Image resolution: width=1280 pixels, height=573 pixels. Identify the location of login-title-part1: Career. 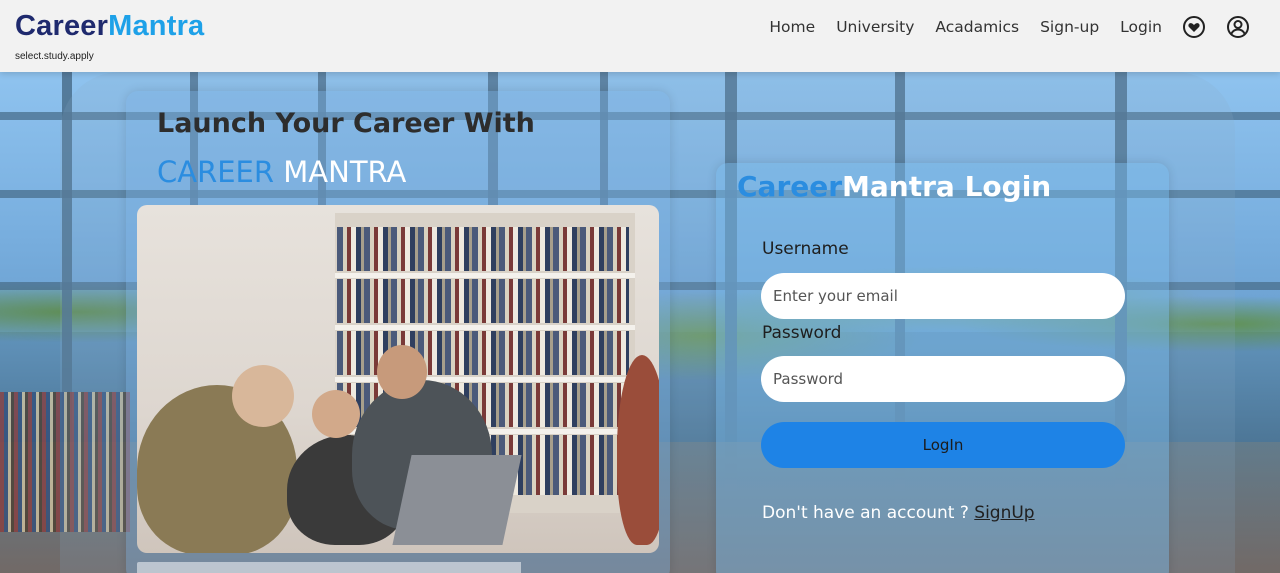
(790, 186).